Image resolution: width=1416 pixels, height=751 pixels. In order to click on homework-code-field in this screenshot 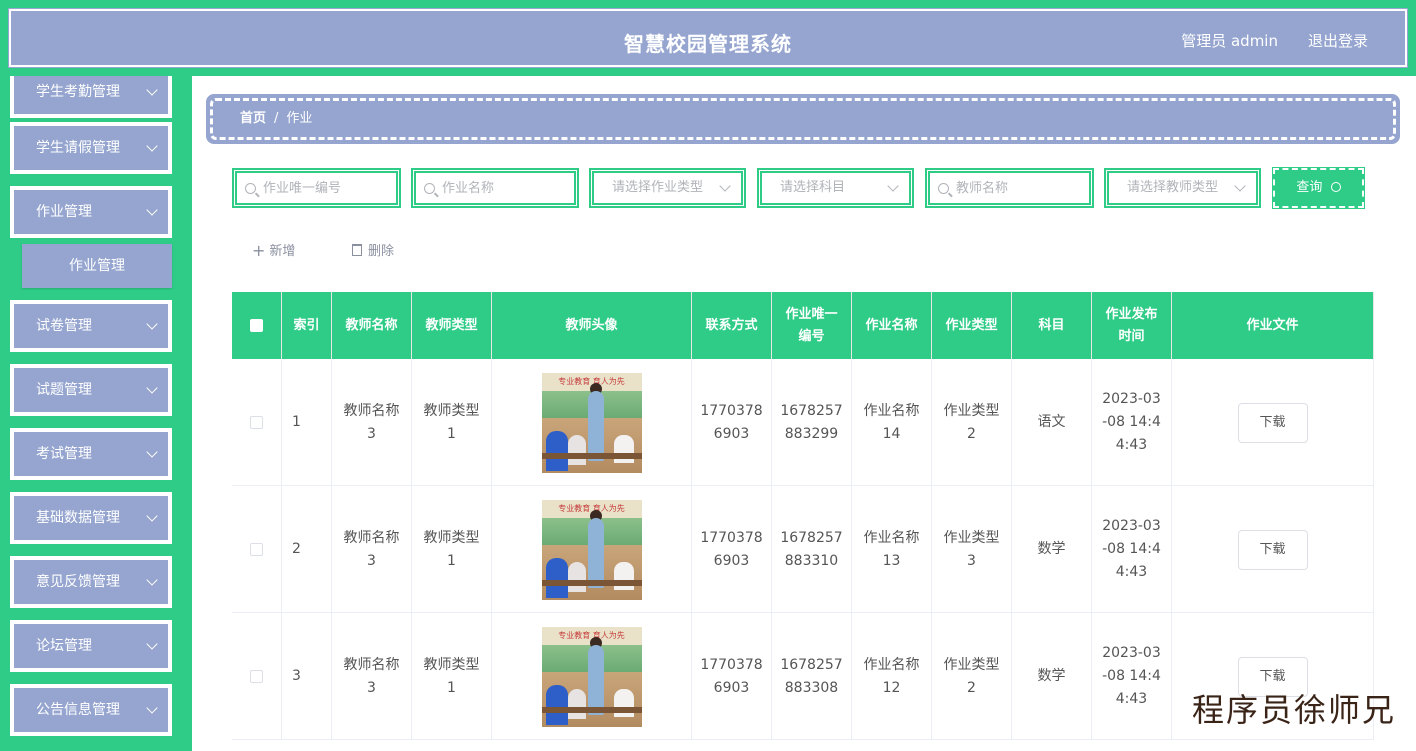, I will do `click(316, 188)`.